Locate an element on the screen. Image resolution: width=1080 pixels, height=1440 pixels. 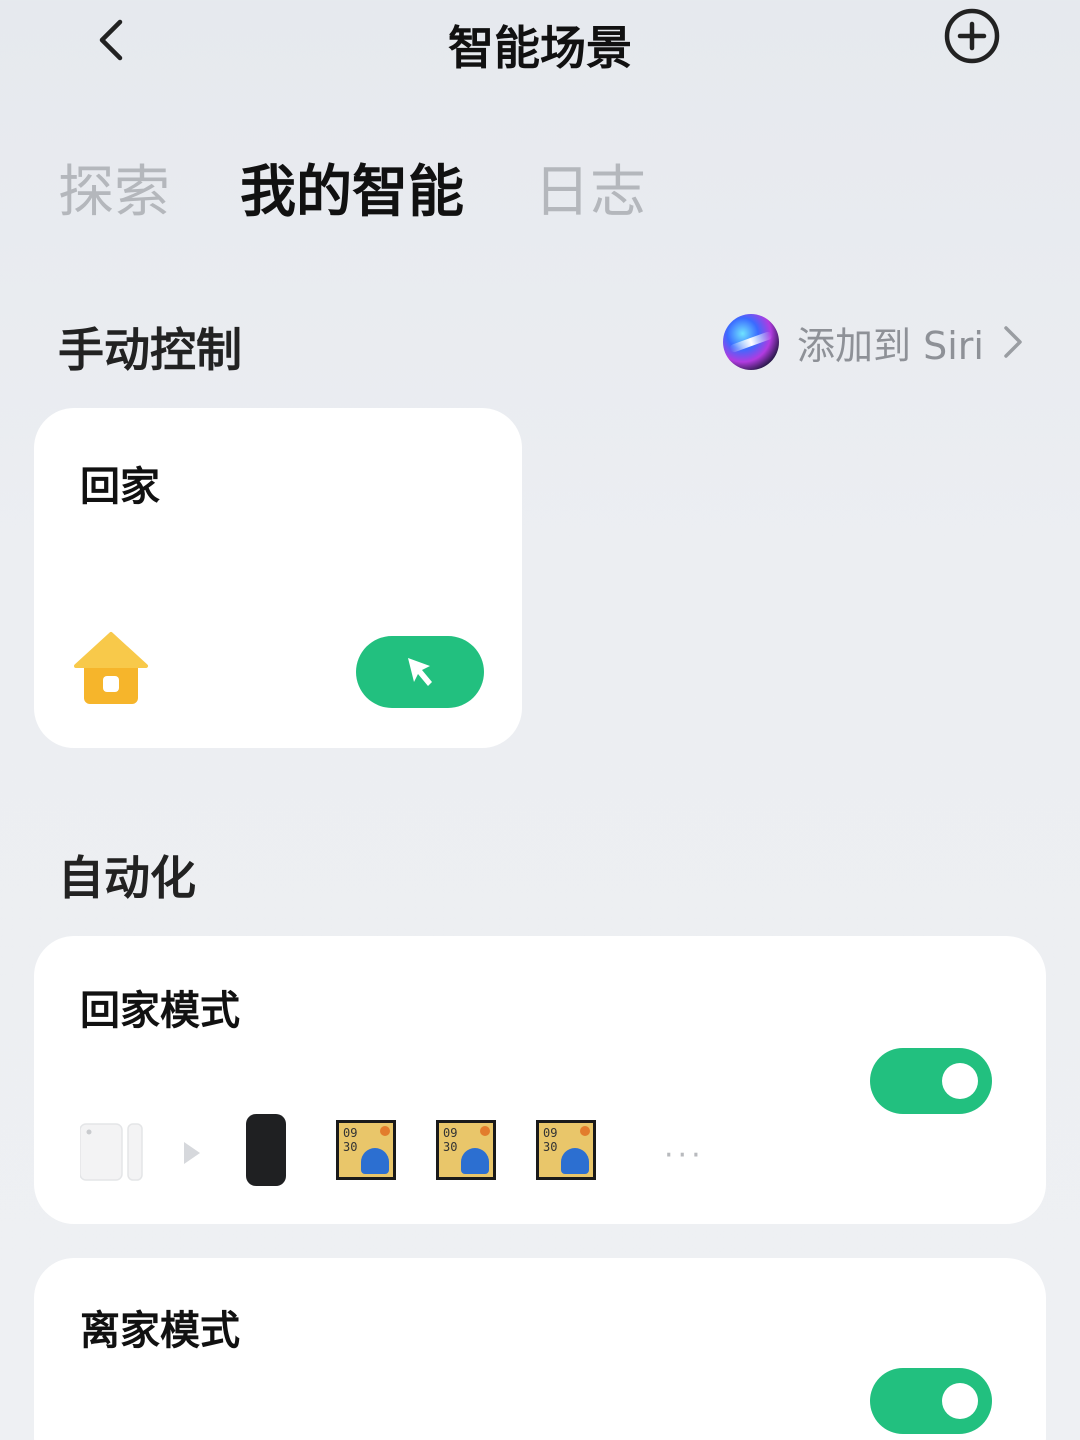
automation-title: 回家模式 is located at coordinates (160, 1011).